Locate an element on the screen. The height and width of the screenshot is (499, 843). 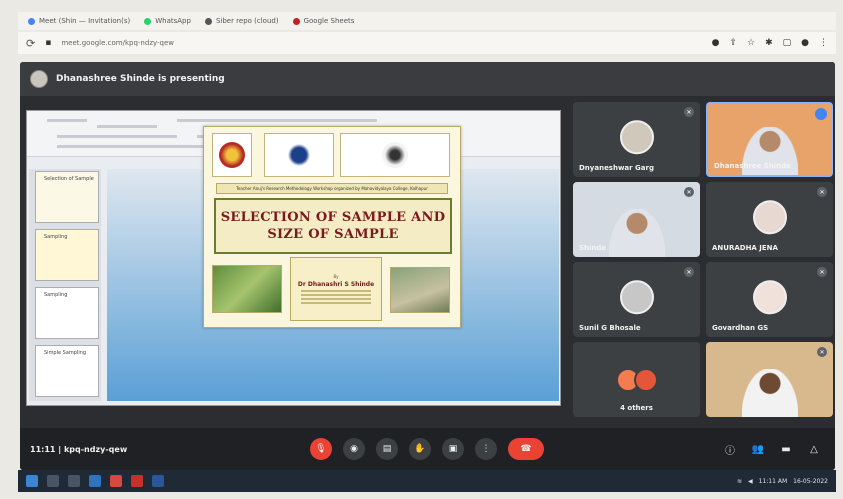
lock-icon: ▪ is located at coordinates (48, 43).